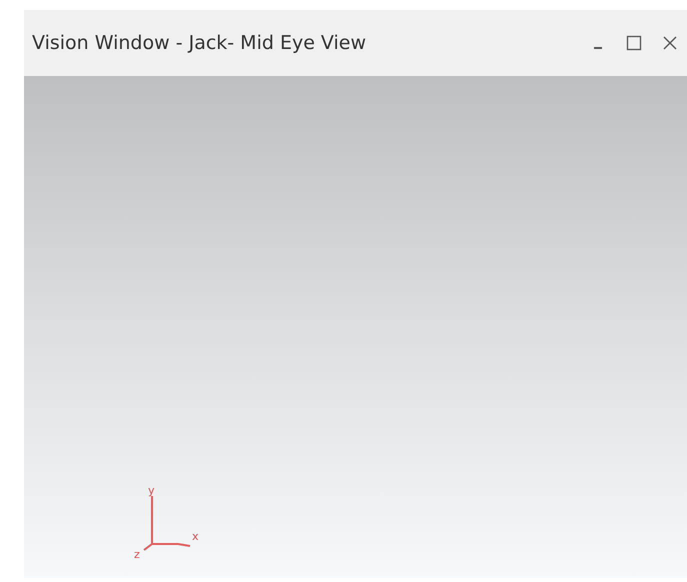  What do you see at coordinates (598, 48) in the screenshot?
I see `minimize-icon` at bounding box center [598, 48].